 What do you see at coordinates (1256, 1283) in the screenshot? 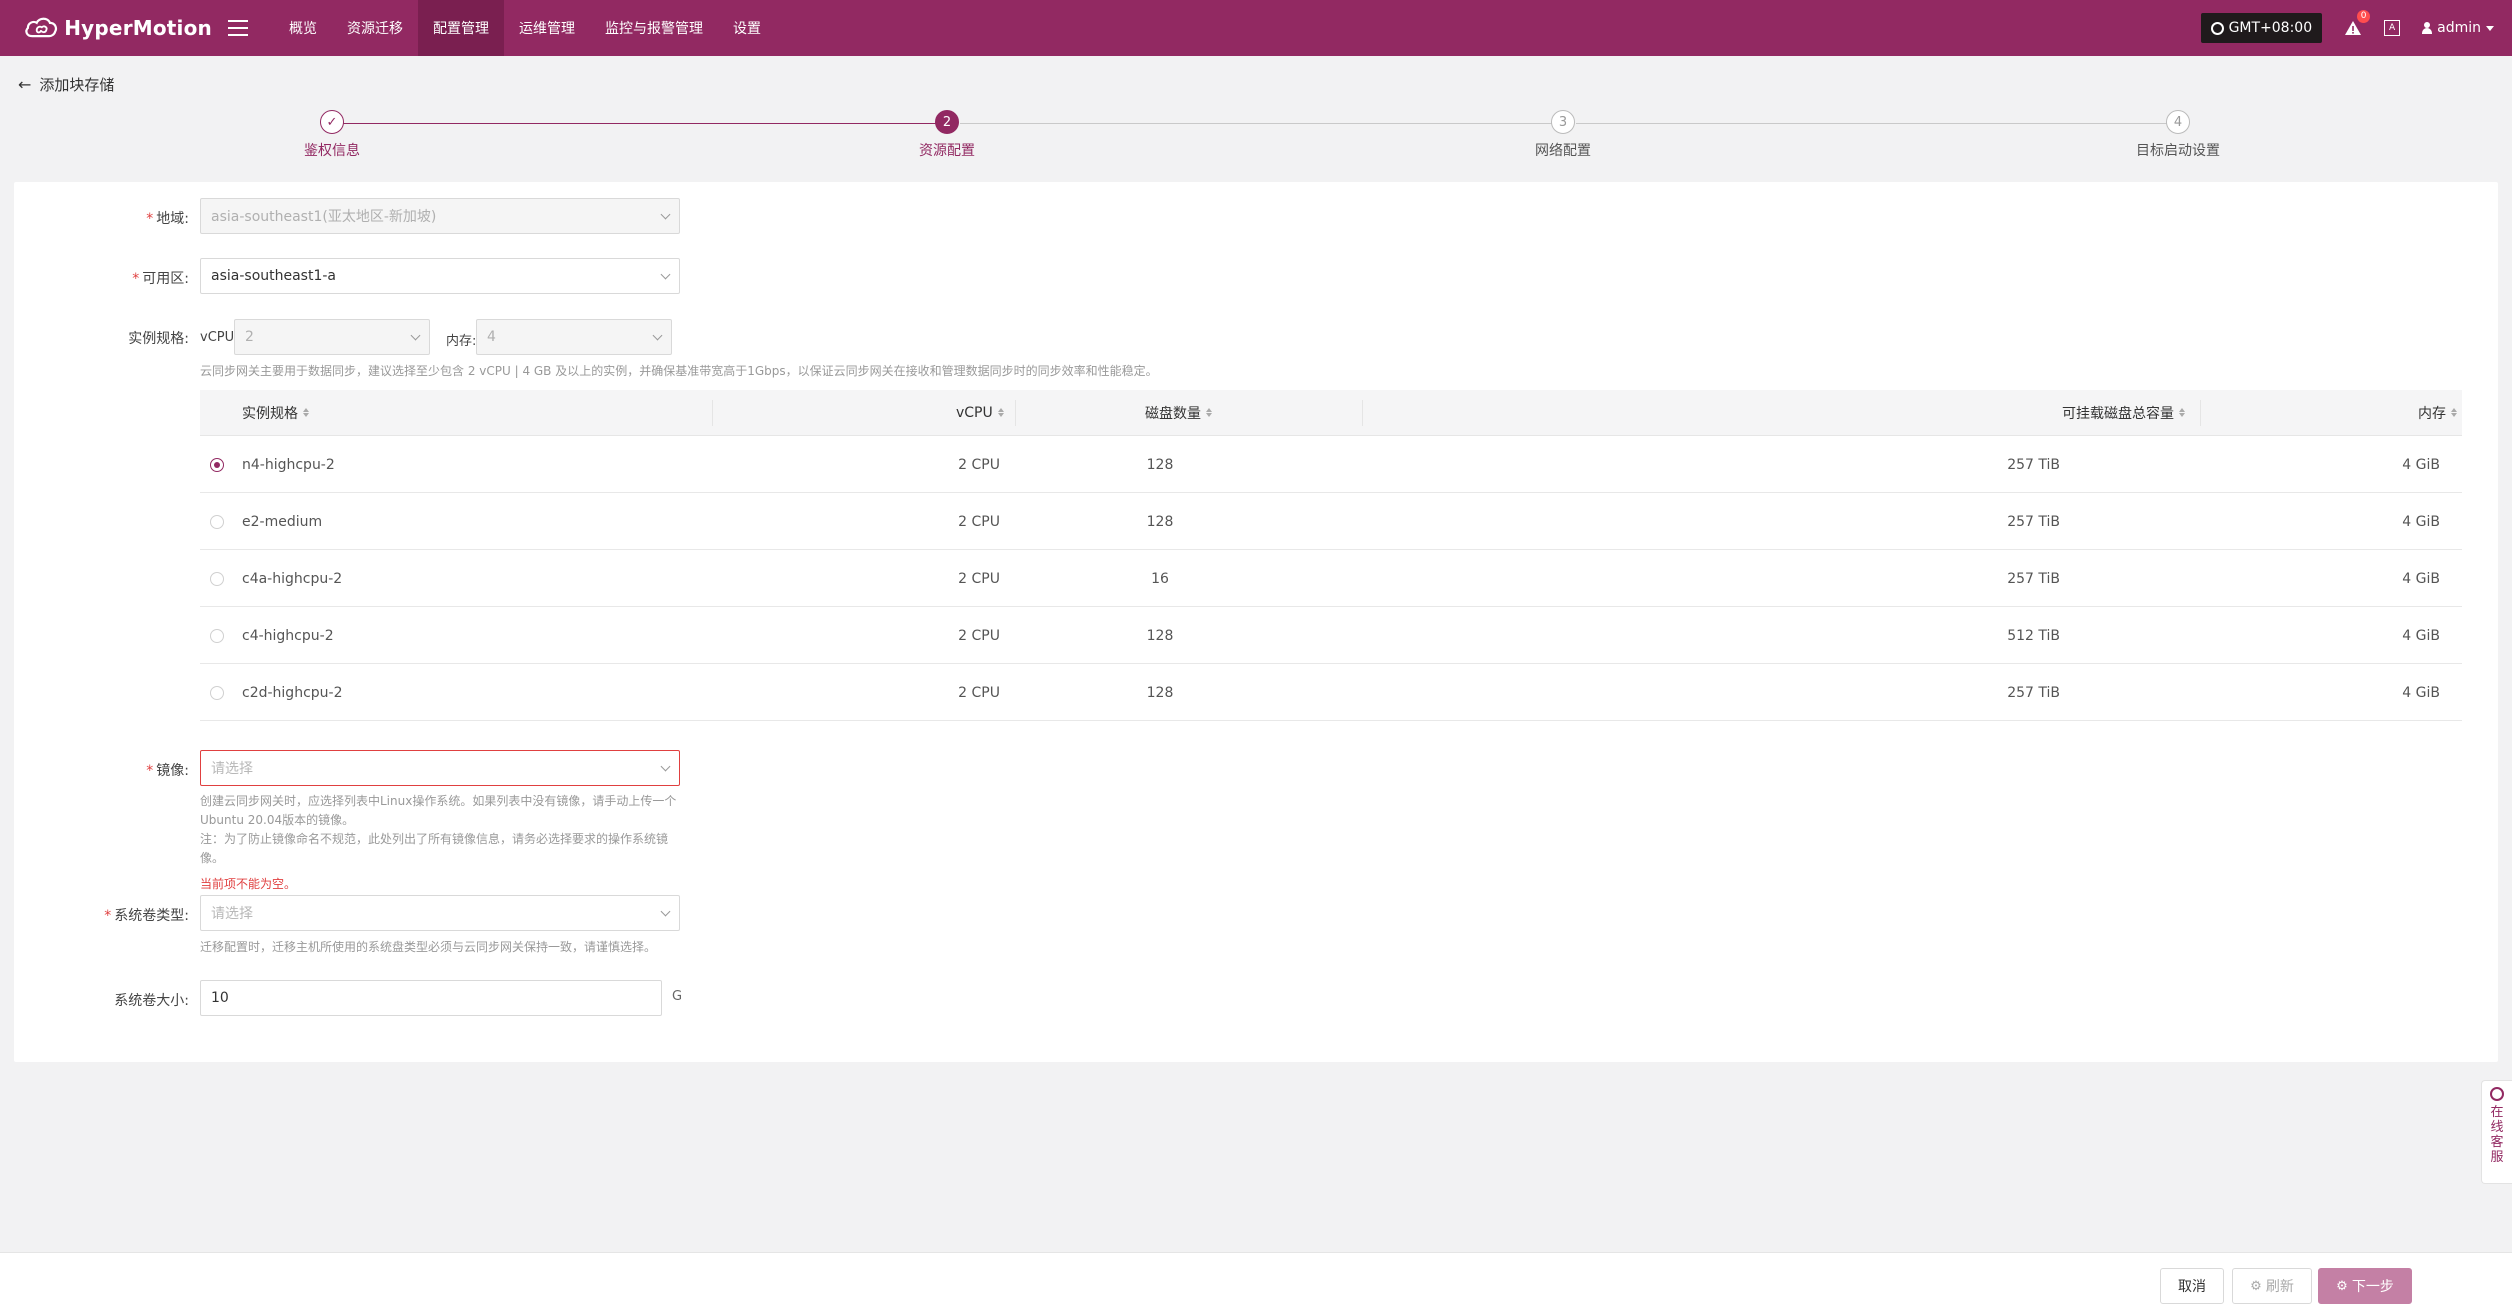
I see `footer-bar: 取消 ⚙ 刷新 ⚙ 下一步` at bounding box center [1256, 1283].